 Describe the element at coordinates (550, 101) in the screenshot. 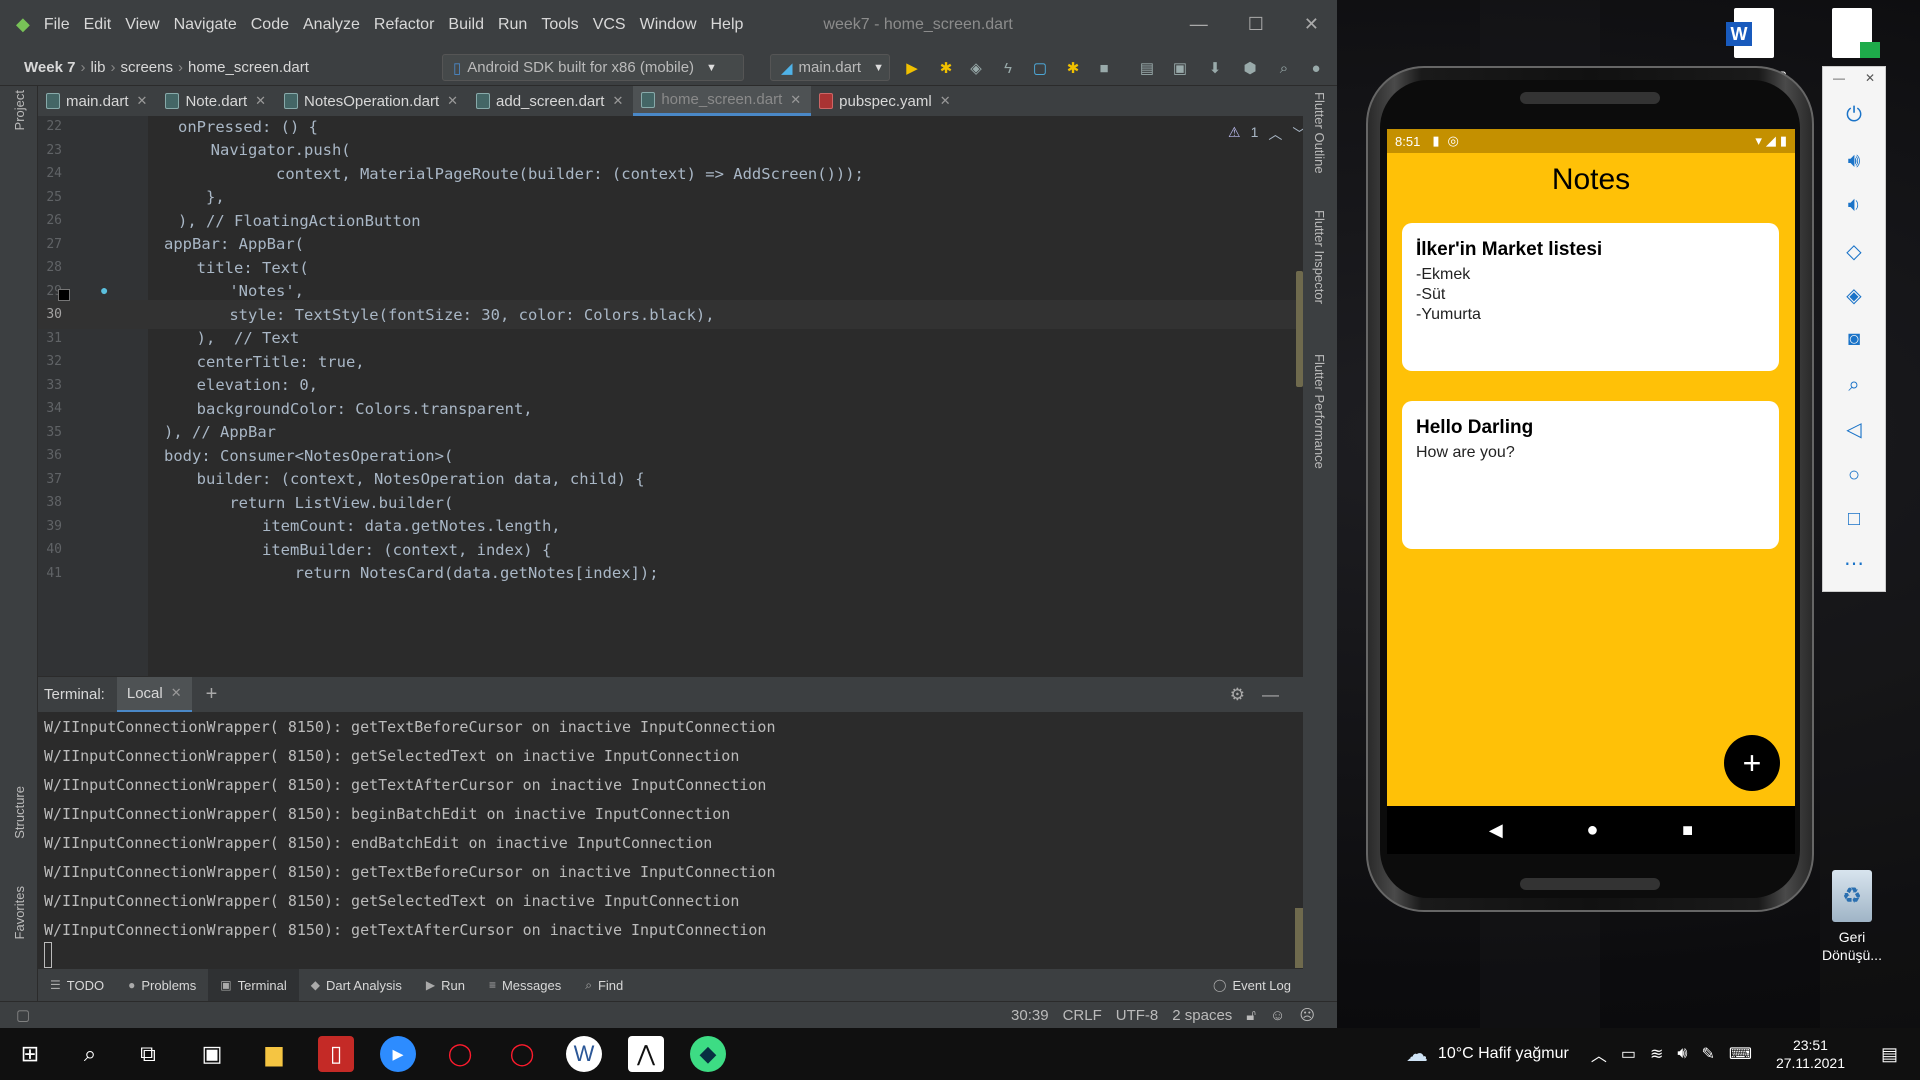

I see `tab-add-screen-dart: add_screen.dart ✕` at that location.